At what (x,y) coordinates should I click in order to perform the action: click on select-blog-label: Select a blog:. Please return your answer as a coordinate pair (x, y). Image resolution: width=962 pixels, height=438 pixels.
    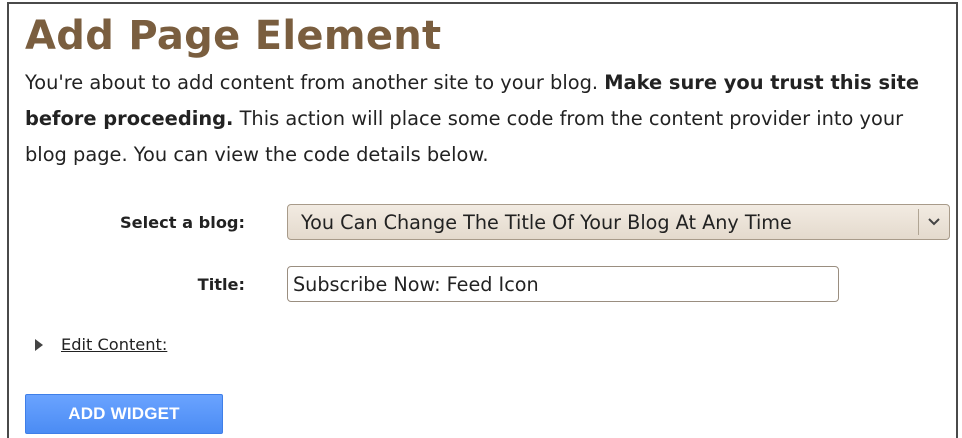
    Looking at the image, I should click on (182, 222).